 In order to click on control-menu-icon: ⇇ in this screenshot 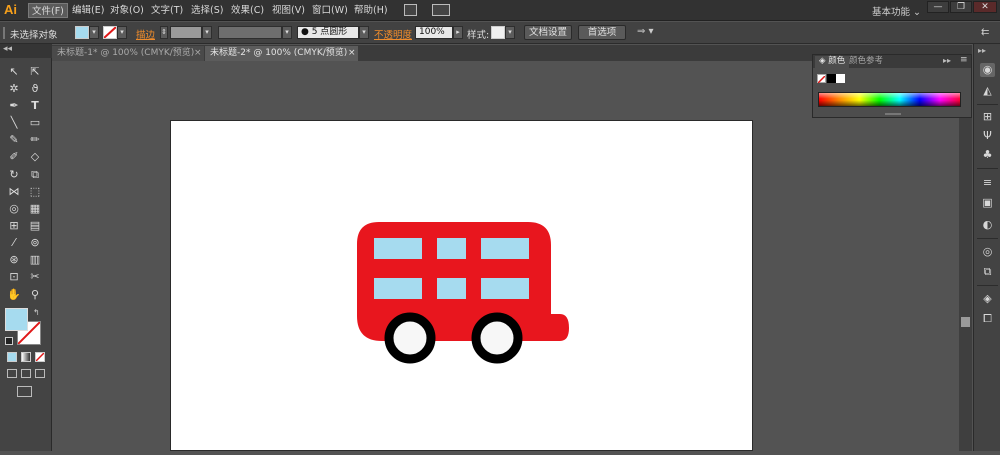, I will do `click(985, 32)`.